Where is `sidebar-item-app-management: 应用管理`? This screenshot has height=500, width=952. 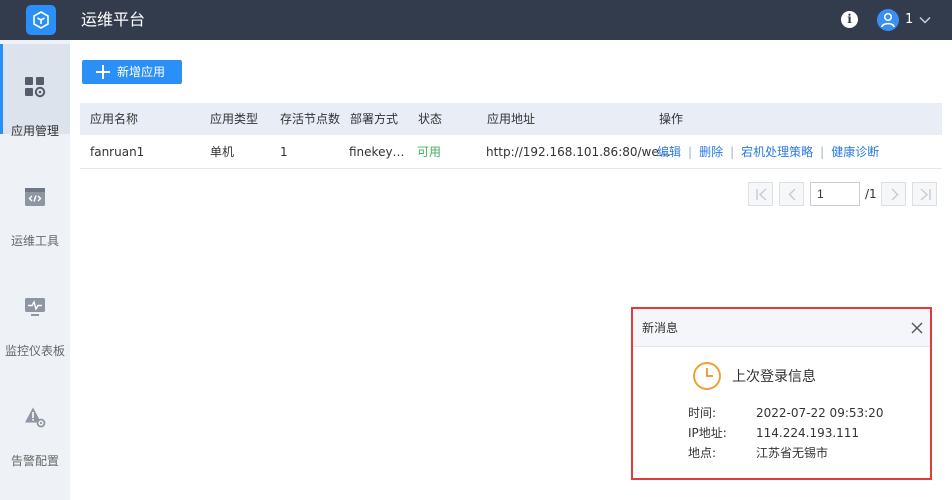
sidebar-item-app-management: 应用管理 is located at coordinates (35, 91).